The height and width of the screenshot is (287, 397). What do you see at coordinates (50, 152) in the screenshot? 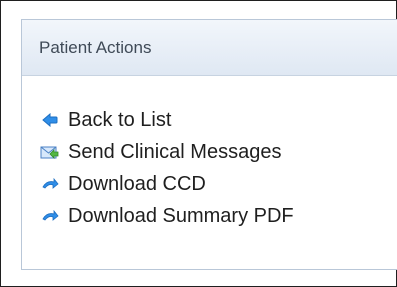
I see `message-envelope-icon` at bounding box center [50, 152].